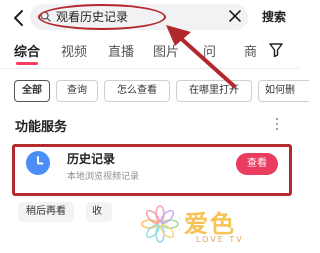 The height and width of the screenshot is (253, 320). Describe the element at coordinates (27, 50) in the screenshot. I see `tab-all: 综合` at that location.